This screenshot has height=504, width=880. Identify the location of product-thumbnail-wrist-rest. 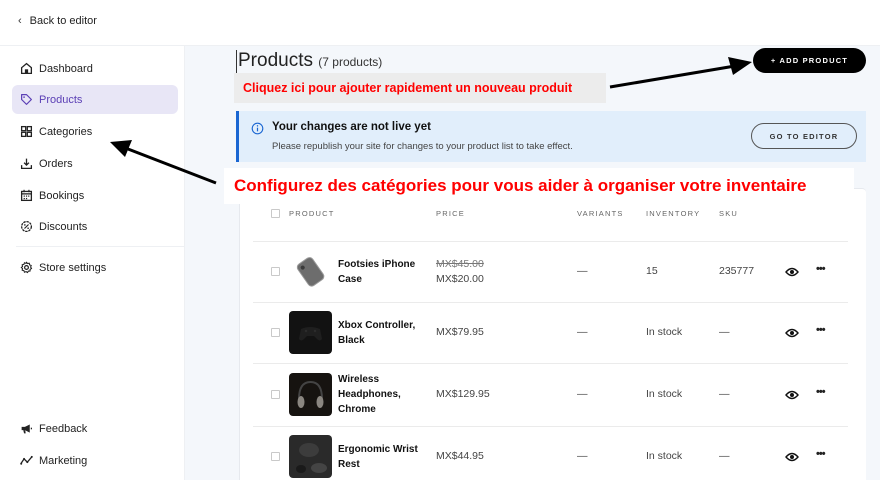
(310, 456).